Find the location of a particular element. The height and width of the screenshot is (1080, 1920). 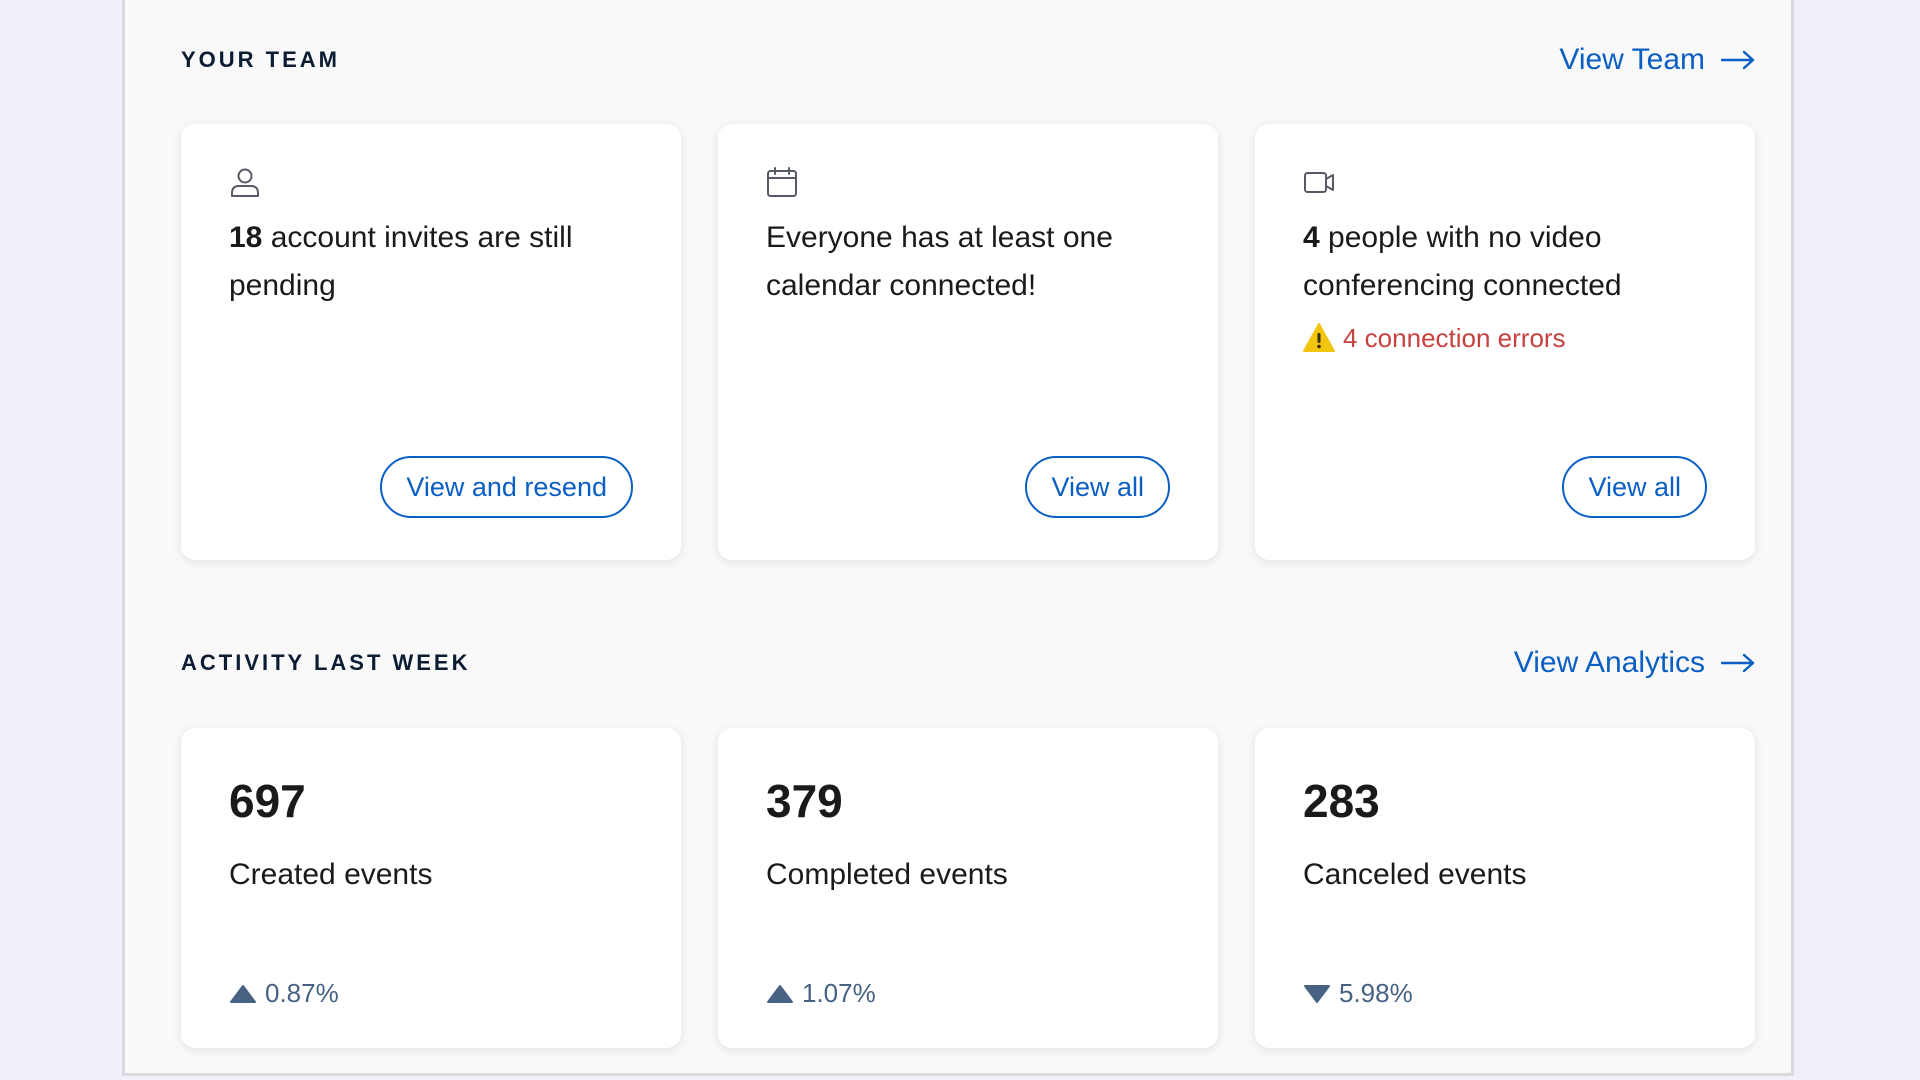

created-events-label: Created events is located at coordinates (331, 874).